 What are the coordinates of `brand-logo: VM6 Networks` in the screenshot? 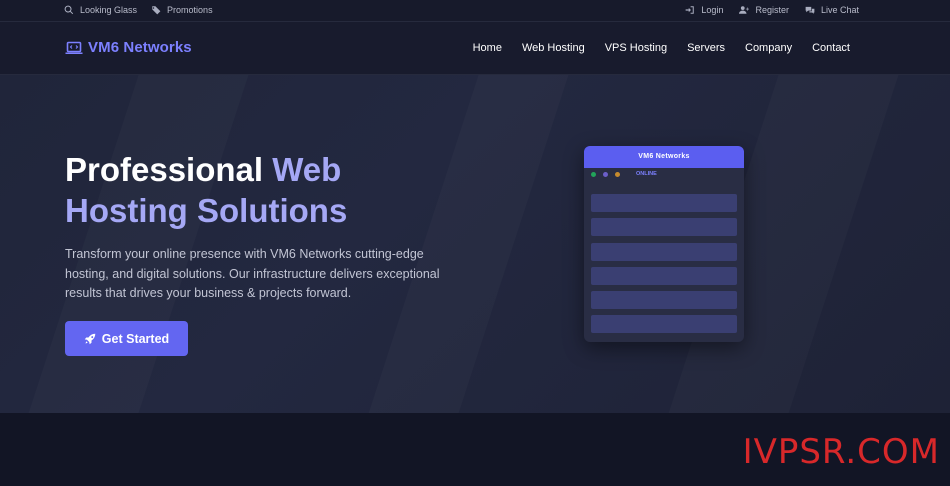 It's located at (128, 47).